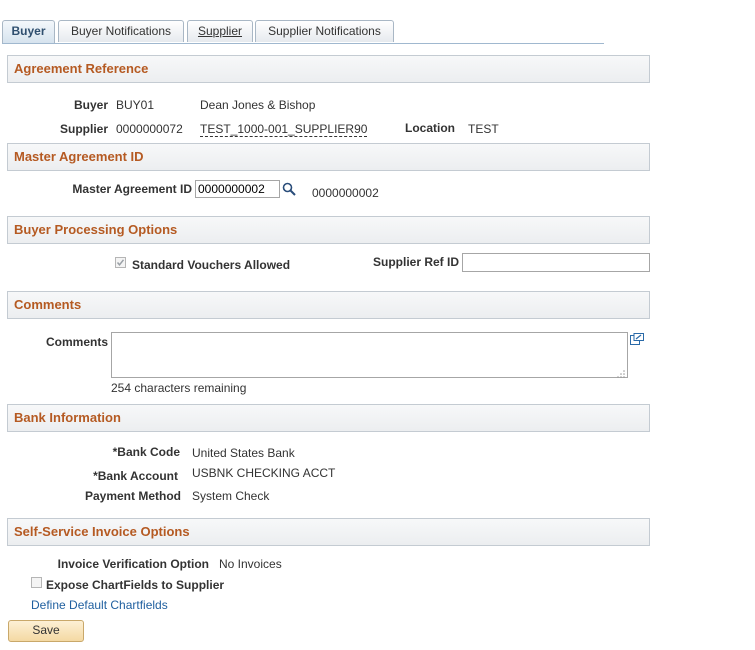  I want to click on supplier-label: Supplier, so click(83, 129).